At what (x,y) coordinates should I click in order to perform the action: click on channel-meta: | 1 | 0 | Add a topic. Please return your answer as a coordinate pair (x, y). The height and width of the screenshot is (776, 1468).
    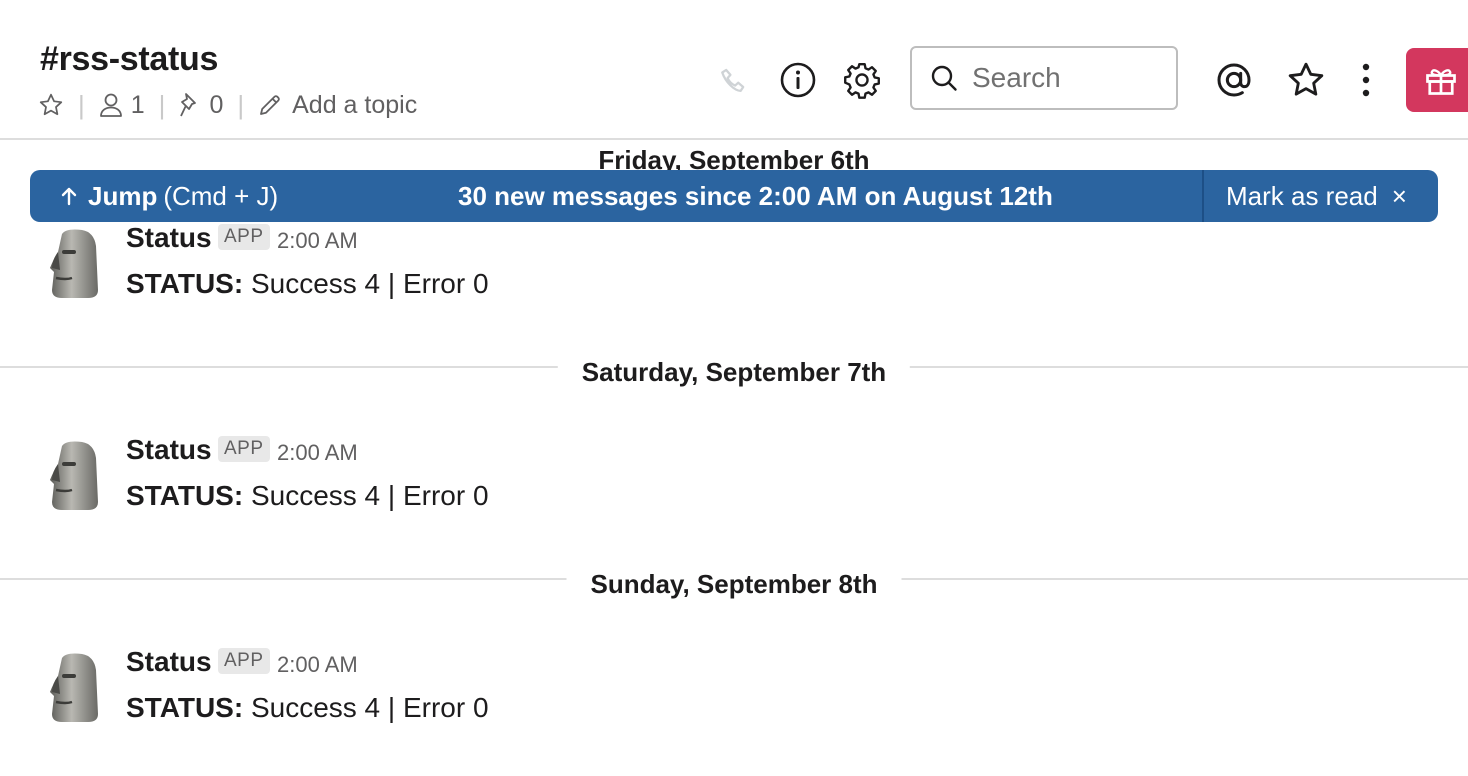
    Looking at the image, I should click on (227, 105).